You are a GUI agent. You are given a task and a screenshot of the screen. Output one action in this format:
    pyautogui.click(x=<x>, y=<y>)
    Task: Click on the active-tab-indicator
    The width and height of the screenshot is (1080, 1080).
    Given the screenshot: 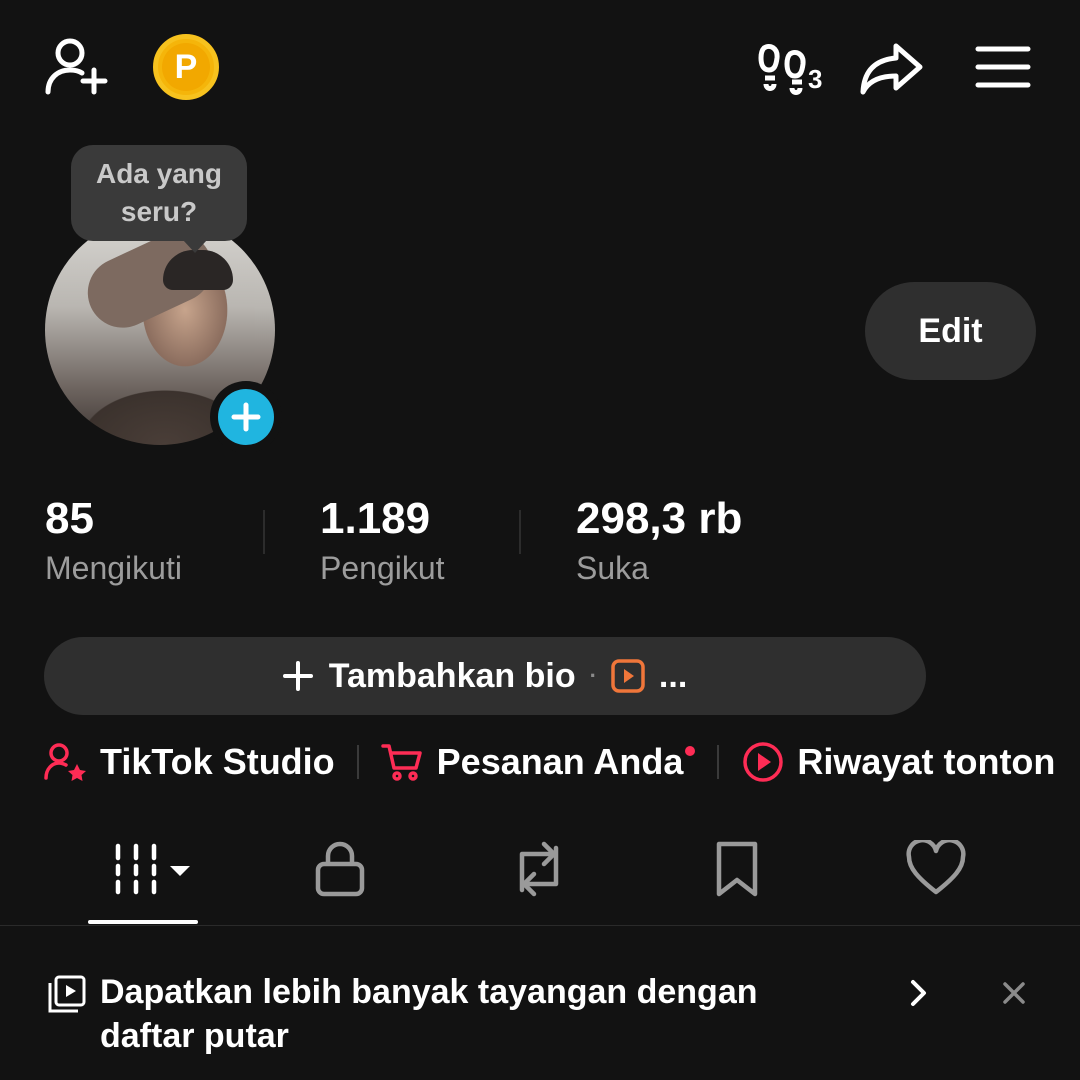 What is the action you would take?
    pyautogui.click(x=143, y=922)
    